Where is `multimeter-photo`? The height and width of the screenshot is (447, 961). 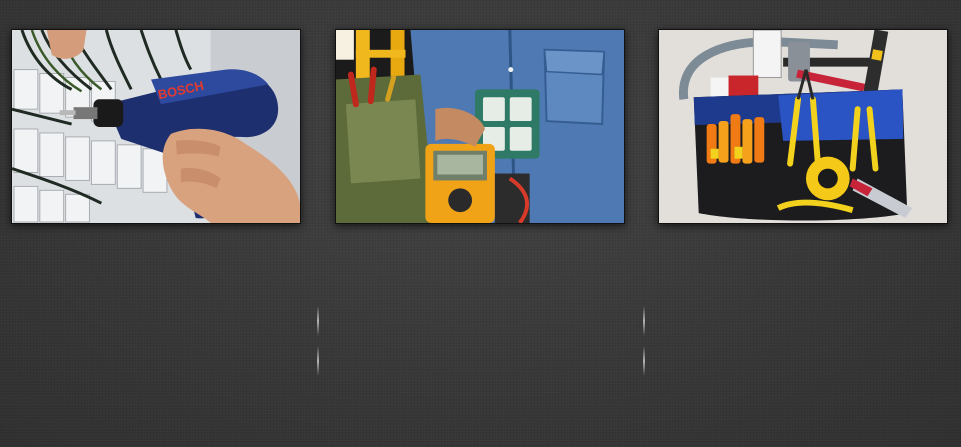
multimeter-photo is located at coordinates (480, 126).